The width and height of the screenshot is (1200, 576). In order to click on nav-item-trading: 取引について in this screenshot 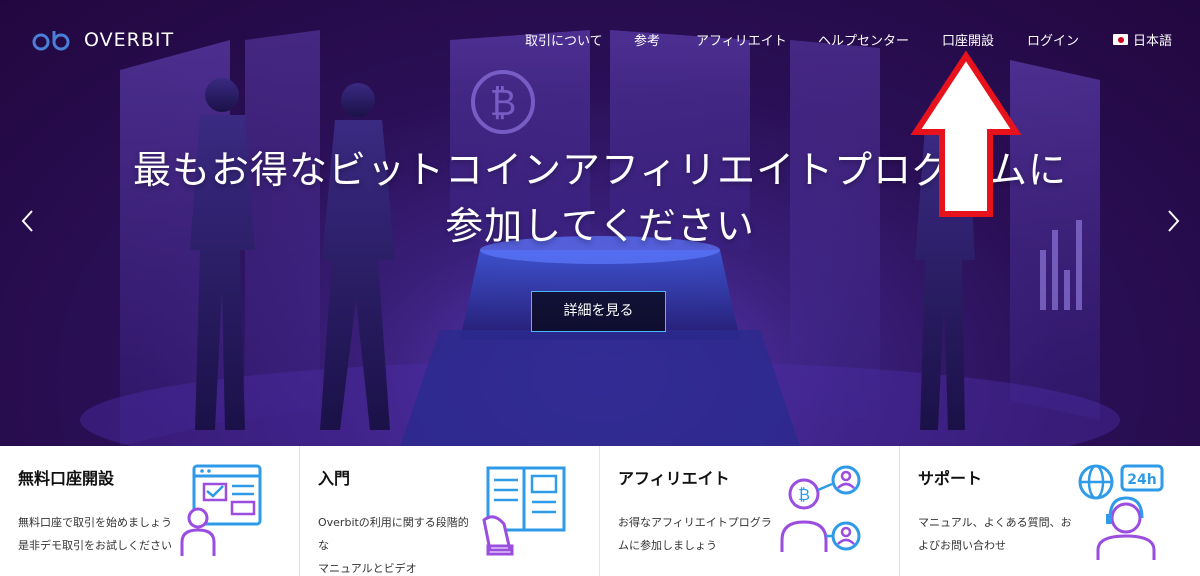, I will do `click(564, 39)`.